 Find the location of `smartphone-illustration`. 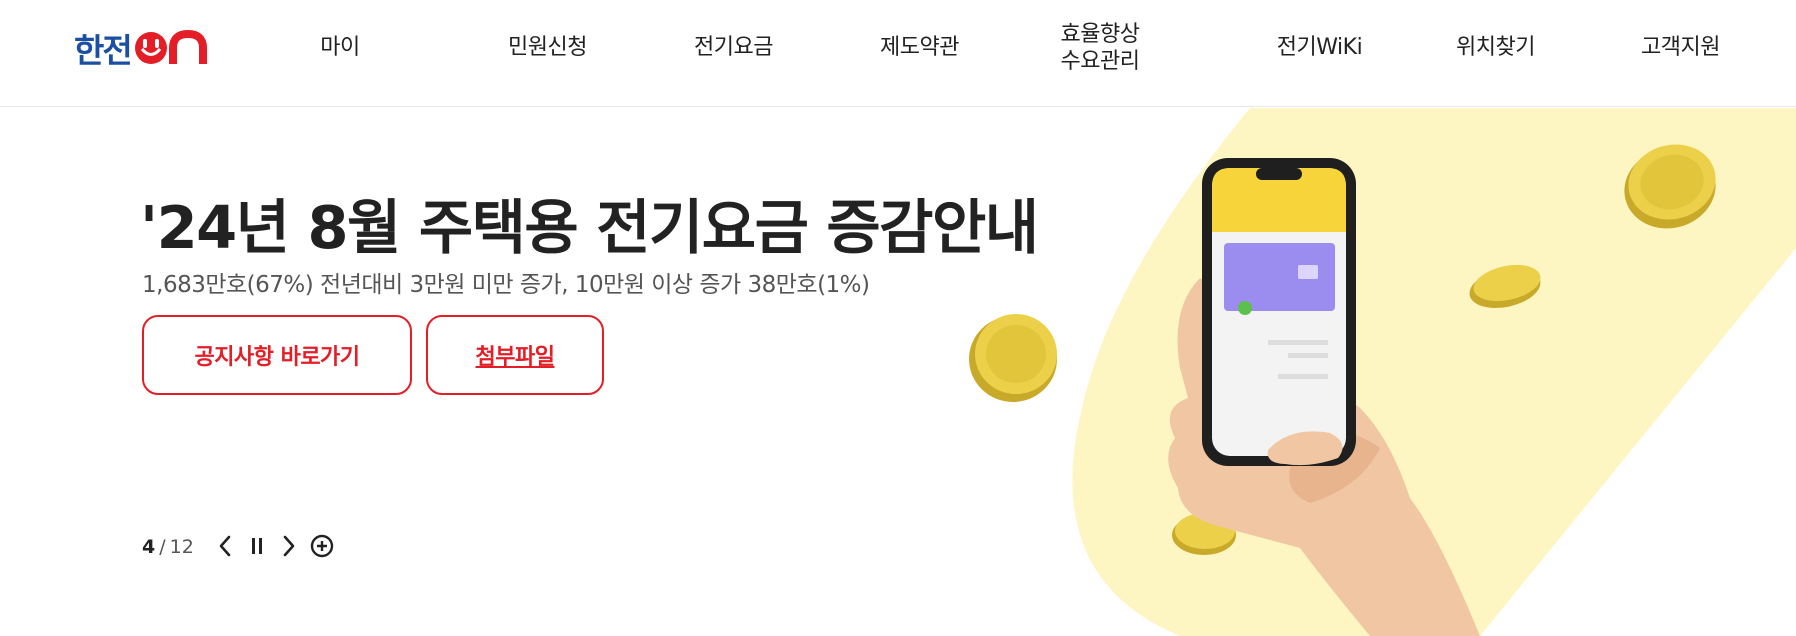

smartphone-illustration is located at coordinates (1279, 312).